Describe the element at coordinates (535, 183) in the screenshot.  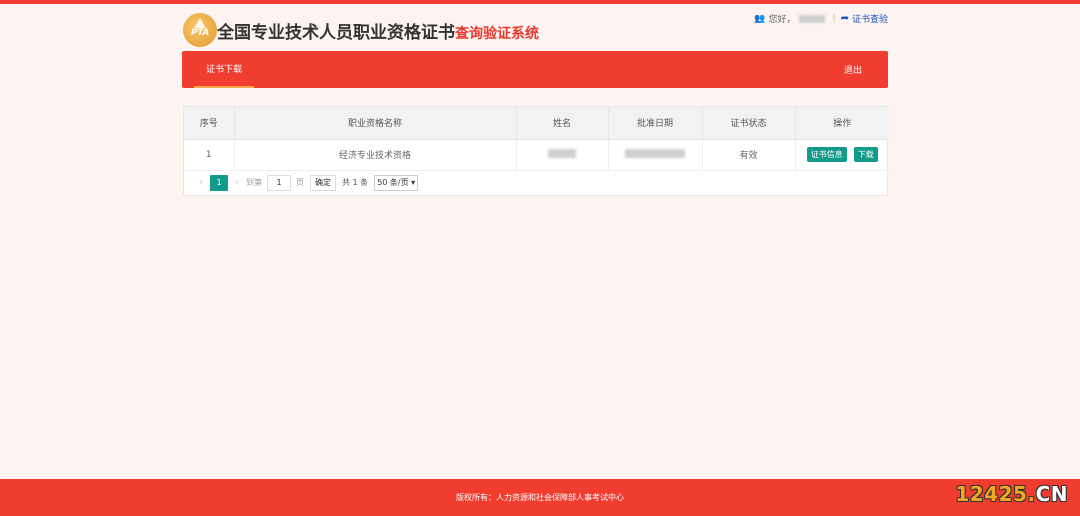
I see `pagination: ‹ 1 › 到第 页 确定 共 1 条 50 条/页 ▾` at that location.